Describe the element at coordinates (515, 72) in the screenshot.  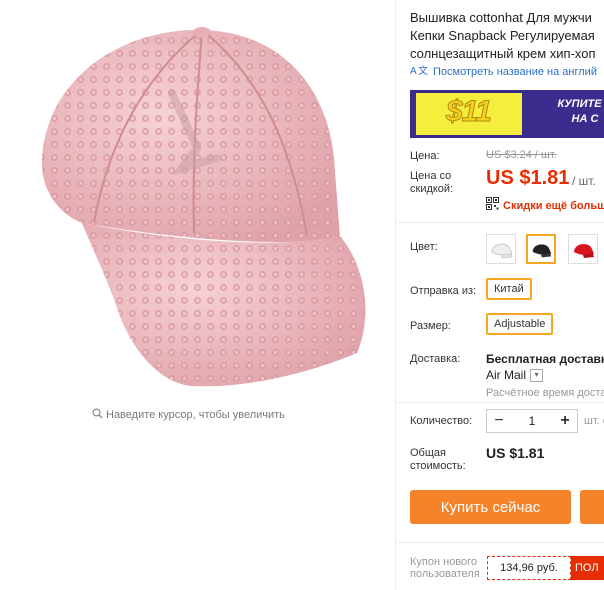
I see `translate-title-link: Посмотреть название на англий` at that location.